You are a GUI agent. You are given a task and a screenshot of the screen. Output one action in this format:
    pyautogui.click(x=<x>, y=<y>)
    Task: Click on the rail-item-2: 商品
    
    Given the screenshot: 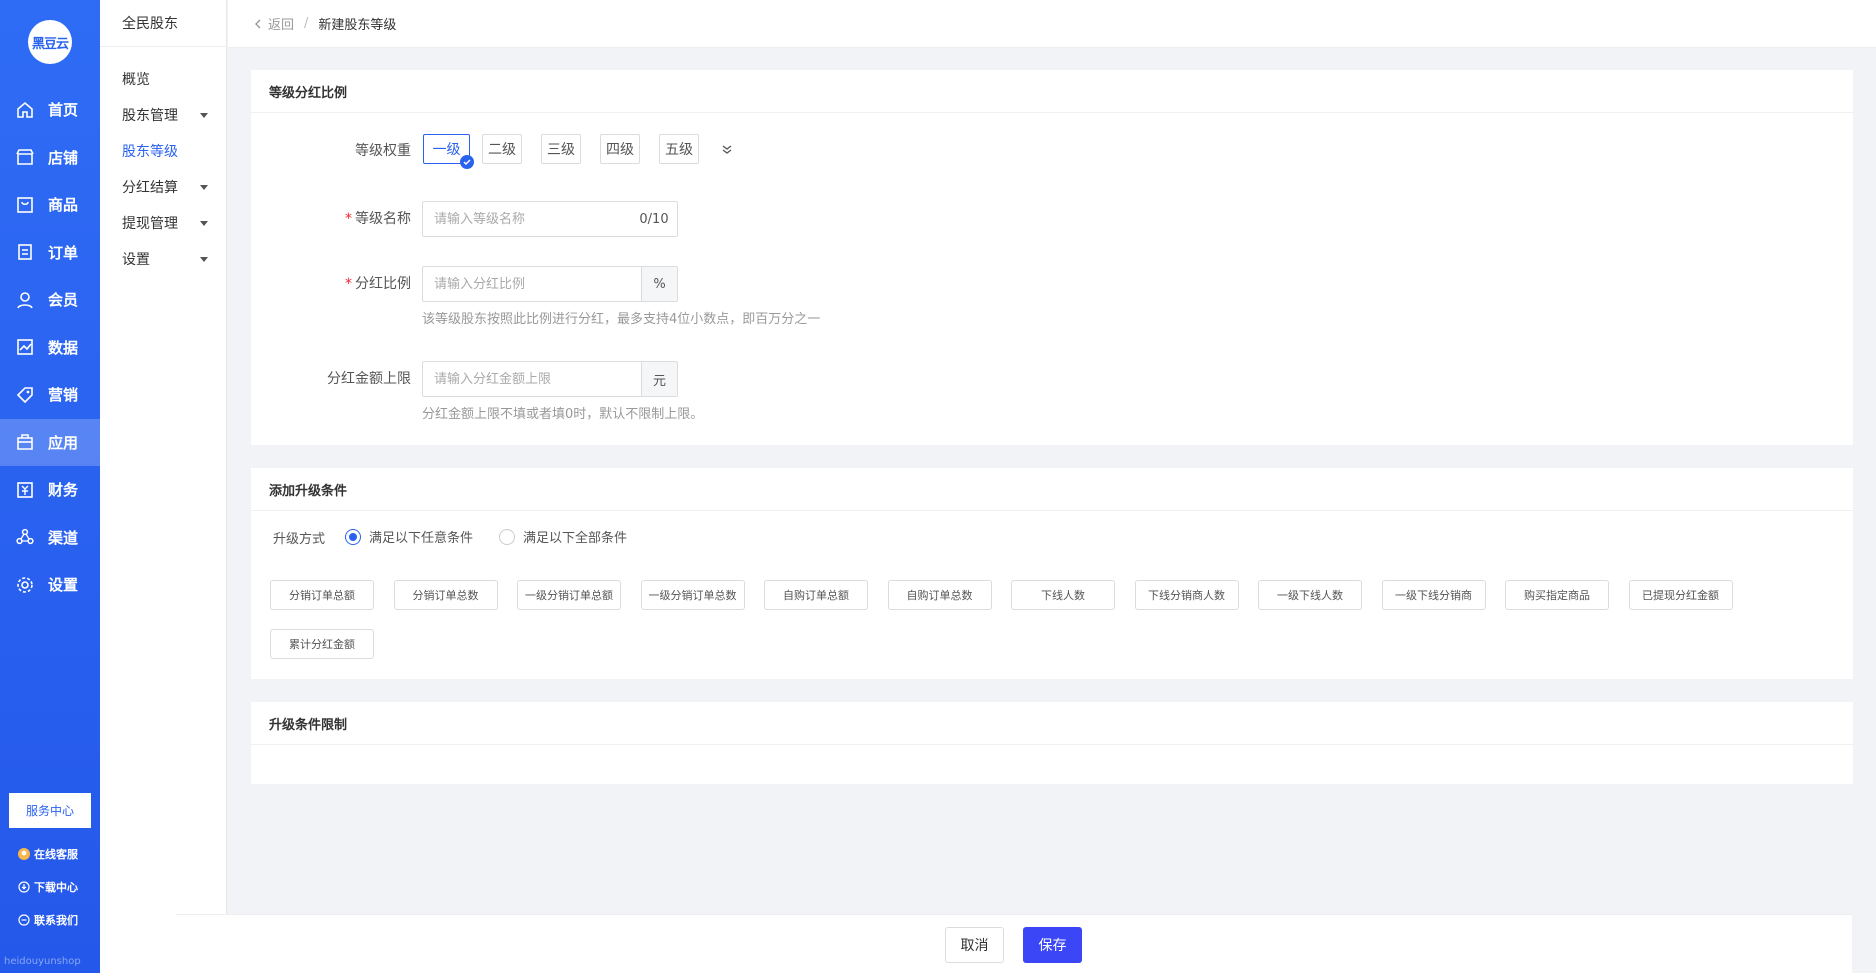 What is the action you would take?
    pyautogui.click(x=50, y=205)
    